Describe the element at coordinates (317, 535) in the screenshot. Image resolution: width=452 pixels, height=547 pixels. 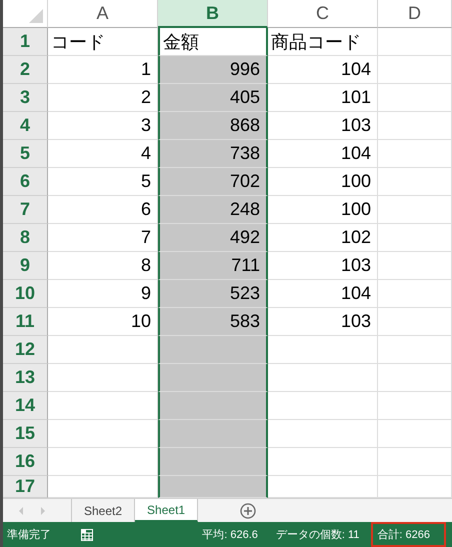
I see `status-statistic: データの個数: 11` at that location.